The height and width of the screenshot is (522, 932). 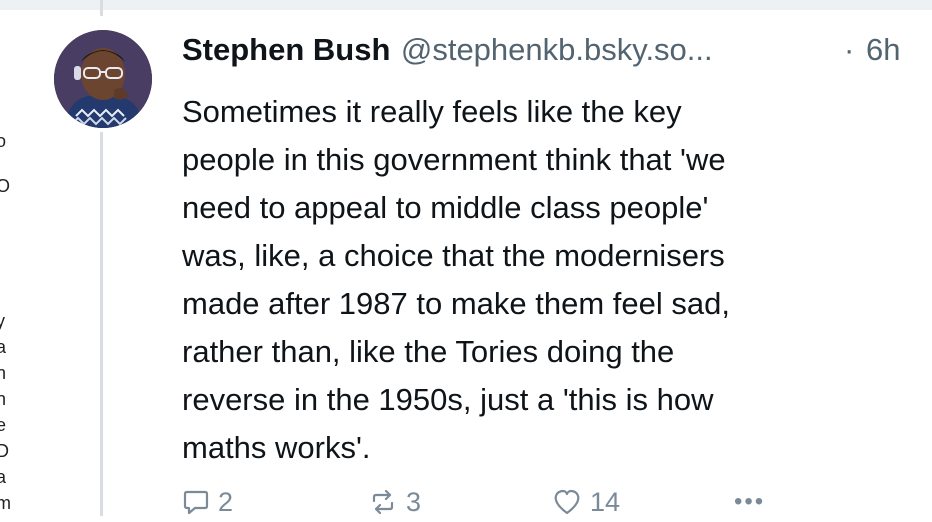 I want to click on top-divider, so click(x=466, y=5).